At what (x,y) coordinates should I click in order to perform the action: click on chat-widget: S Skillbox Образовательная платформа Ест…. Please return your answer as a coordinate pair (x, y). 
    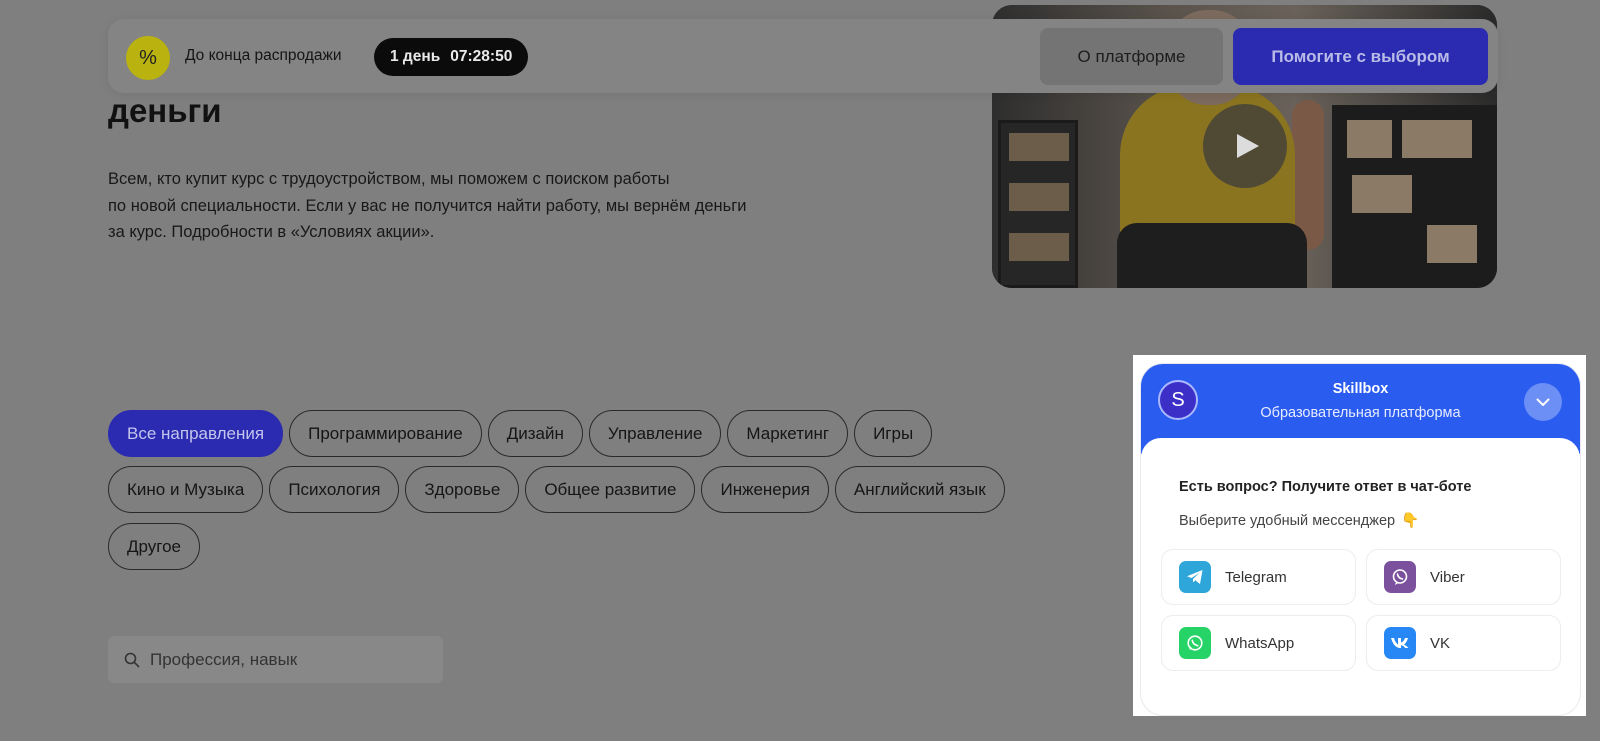
    Looking at the image, I should click on (1360, 539).